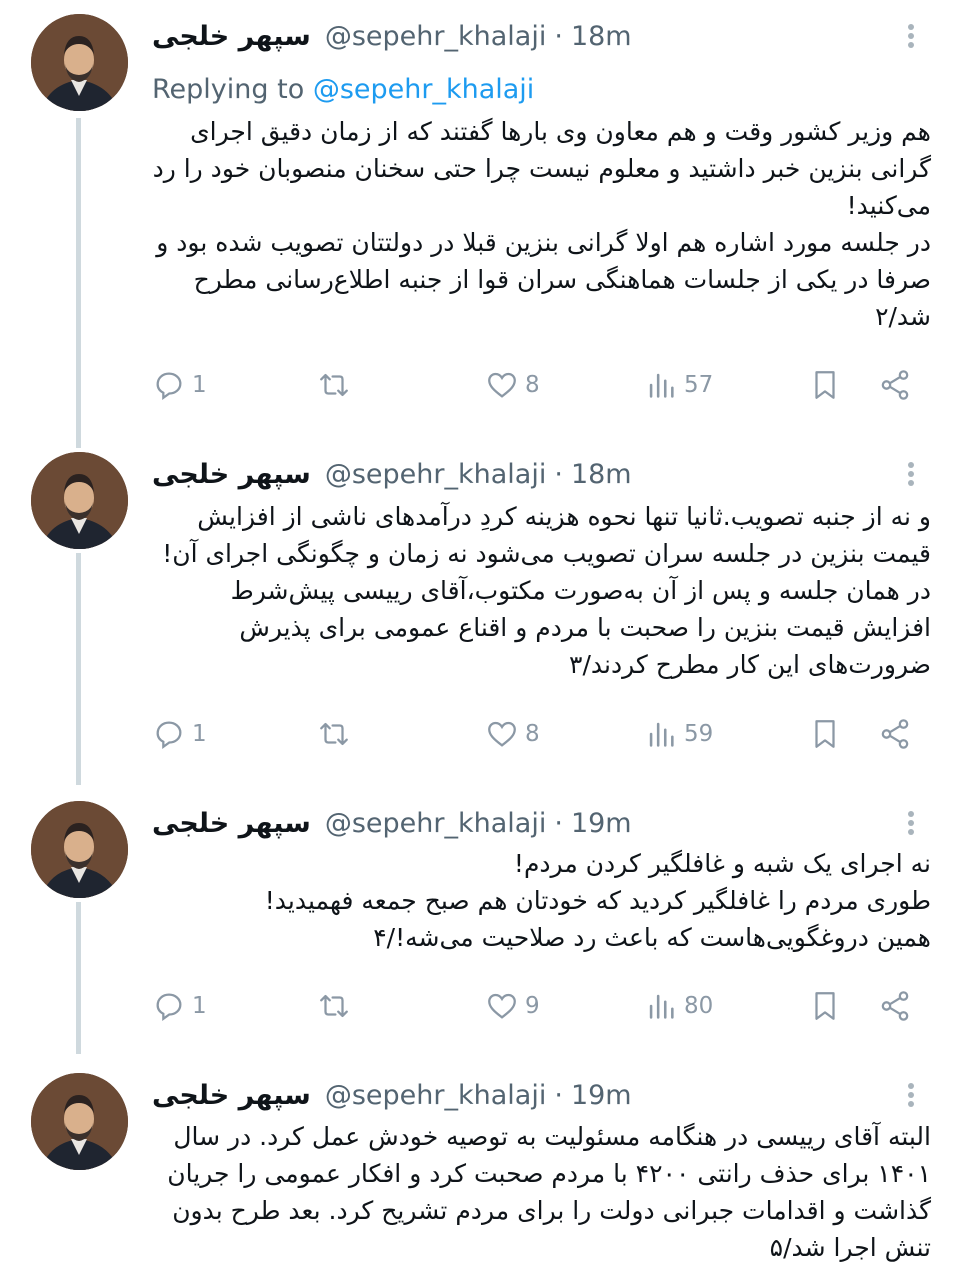 This screenshot has height=1280, width=961. I want to click on view-count: 59, so click(699, 734).